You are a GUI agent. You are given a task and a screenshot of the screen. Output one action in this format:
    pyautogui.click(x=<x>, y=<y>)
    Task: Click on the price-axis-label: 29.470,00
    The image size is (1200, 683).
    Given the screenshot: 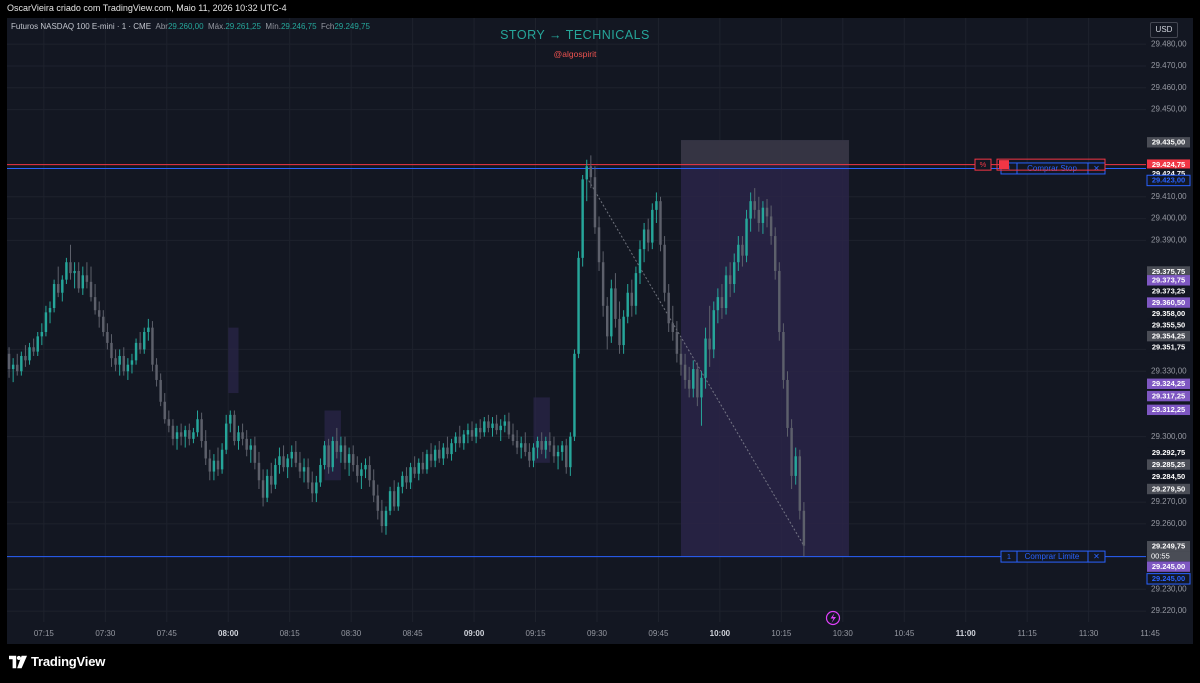 What is the action you would take?
    pyautogui.click(x=1169, y=65)
    